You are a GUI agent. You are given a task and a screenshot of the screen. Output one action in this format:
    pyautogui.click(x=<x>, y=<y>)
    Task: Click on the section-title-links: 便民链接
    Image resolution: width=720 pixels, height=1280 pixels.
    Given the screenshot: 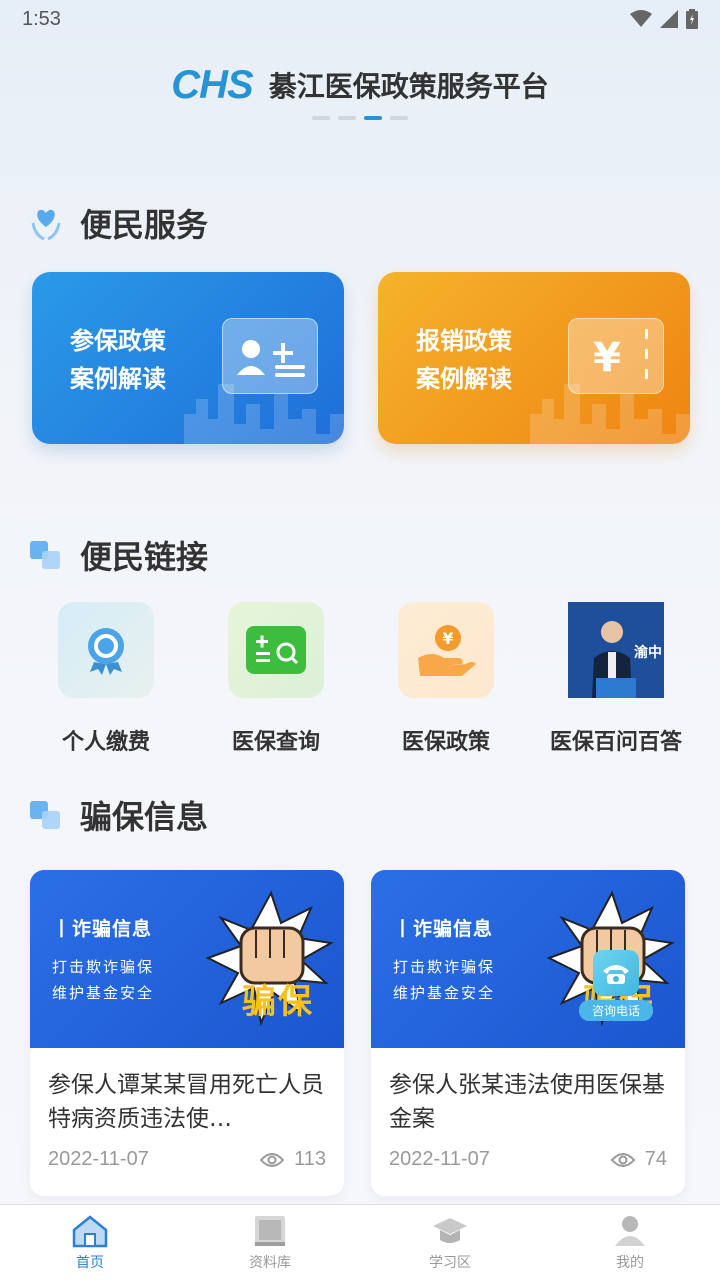 What is the action you would take?
    pyautogui.click(x=144, y=557)
    